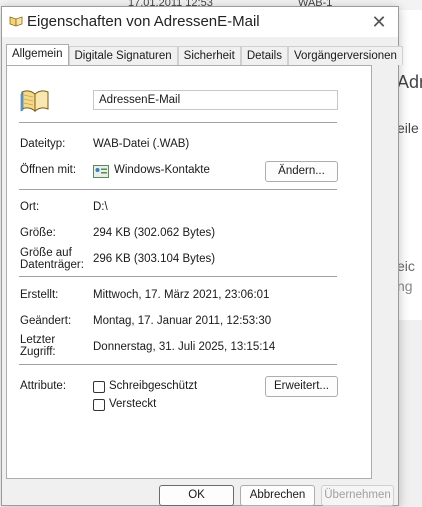 The image size is (422, 507). I want to click on close-icon: ✕, so click(379, 22).